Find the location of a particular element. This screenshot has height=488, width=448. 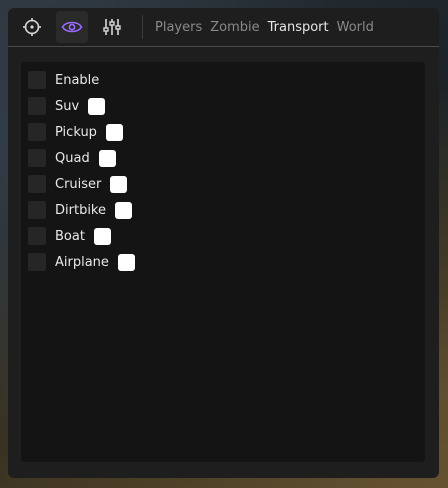

tab-world: World is located at coordinates (355, 27).